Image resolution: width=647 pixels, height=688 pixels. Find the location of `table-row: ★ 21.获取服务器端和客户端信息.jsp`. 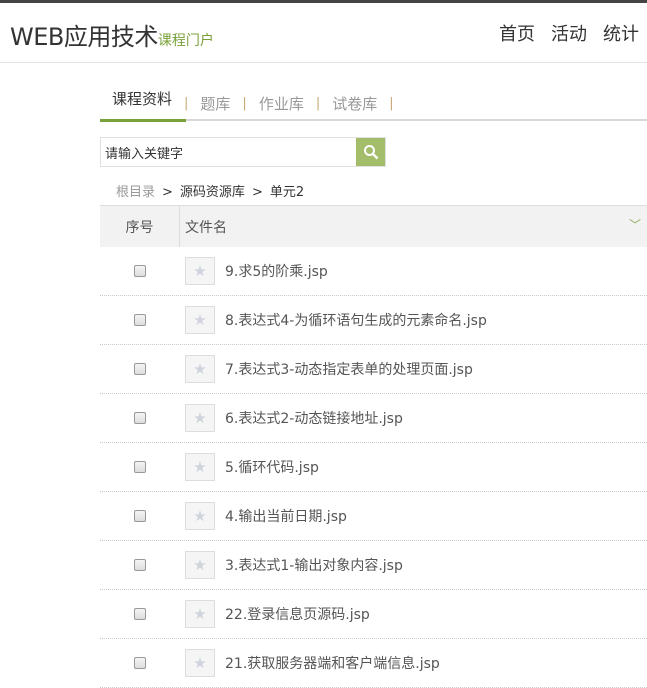

table-row: ★ 21.获取服务器端和客户端信息.jsp is located at coordinates (373, 663).